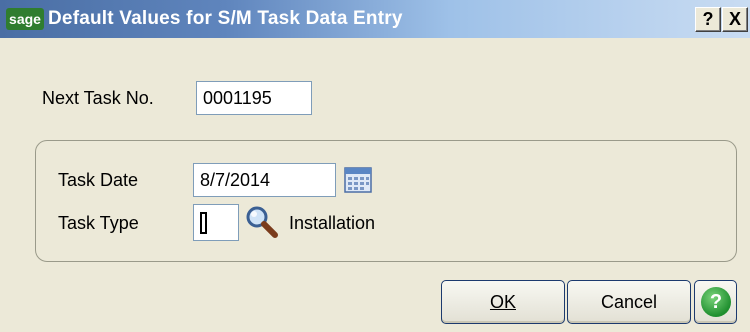 Image resolution: width=750 pixels, height=332 pixels. I want to click on task-type-label: Task Type, so click(98, 223).